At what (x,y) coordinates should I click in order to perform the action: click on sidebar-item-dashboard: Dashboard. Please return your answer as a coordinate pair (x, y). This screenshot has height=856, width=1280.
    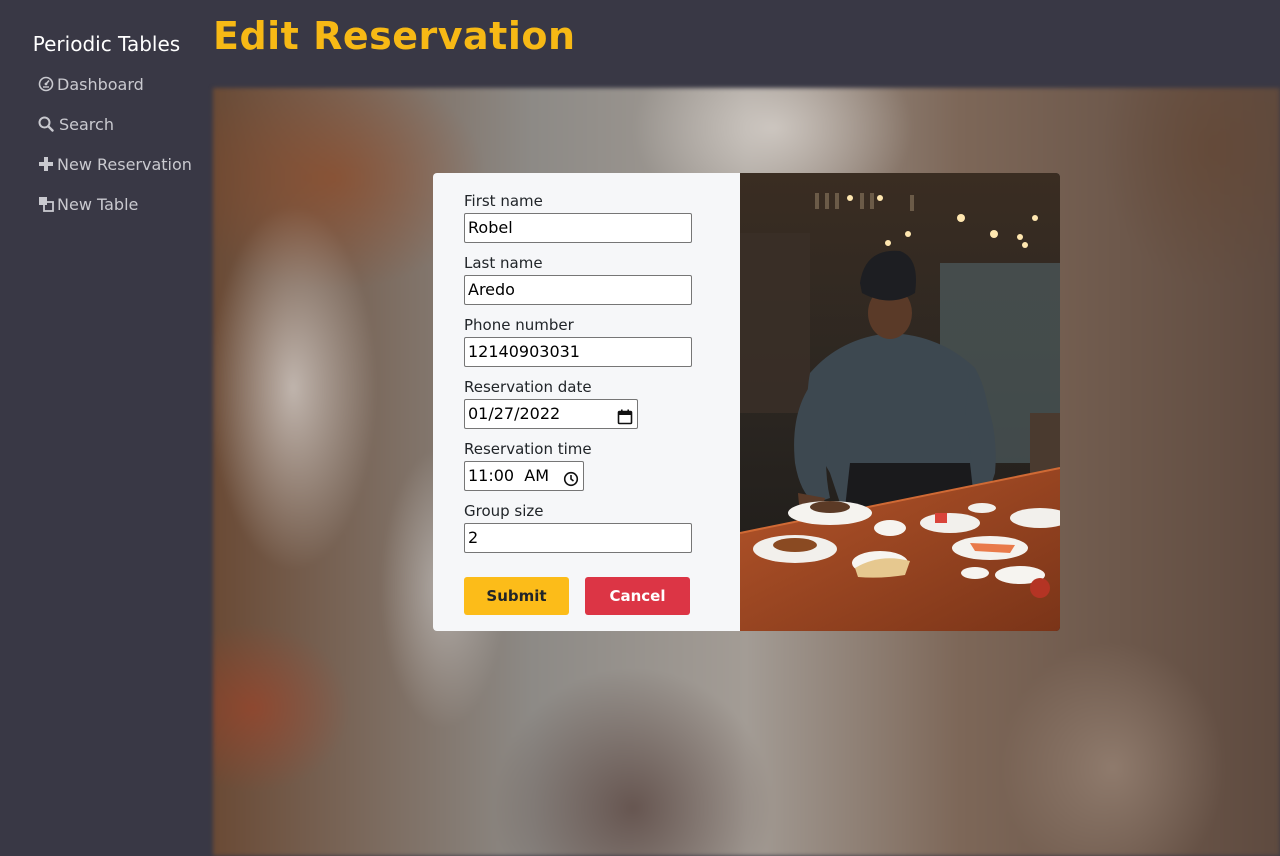
    Looking at the image, I should click on (90, 84).